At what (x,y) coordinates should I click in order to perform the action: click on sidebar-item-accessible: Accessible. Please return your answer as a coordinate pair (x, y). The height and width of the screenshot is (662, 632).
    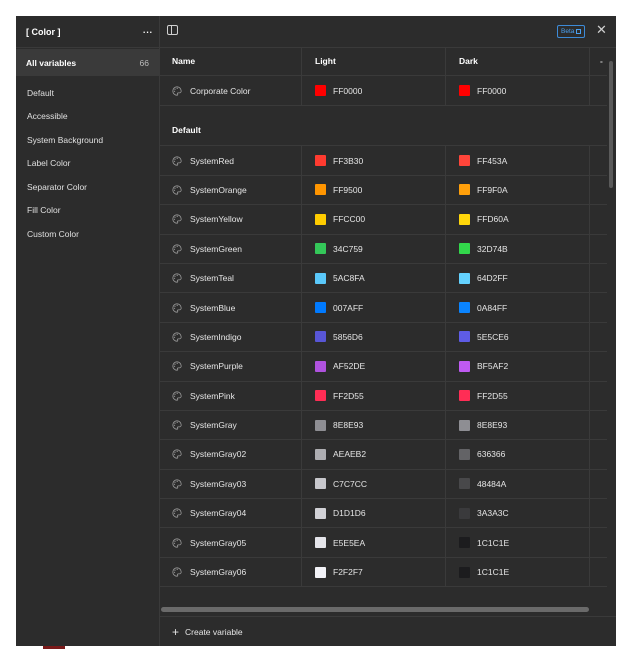
    Looking at the image, I should click on (87, 117).